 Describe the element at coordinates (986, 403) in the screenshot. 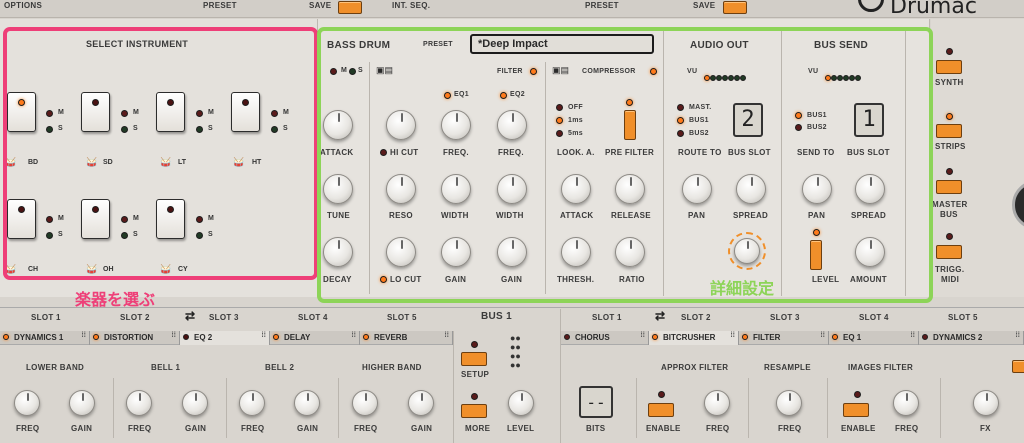

I see `fx-knob` at that location.